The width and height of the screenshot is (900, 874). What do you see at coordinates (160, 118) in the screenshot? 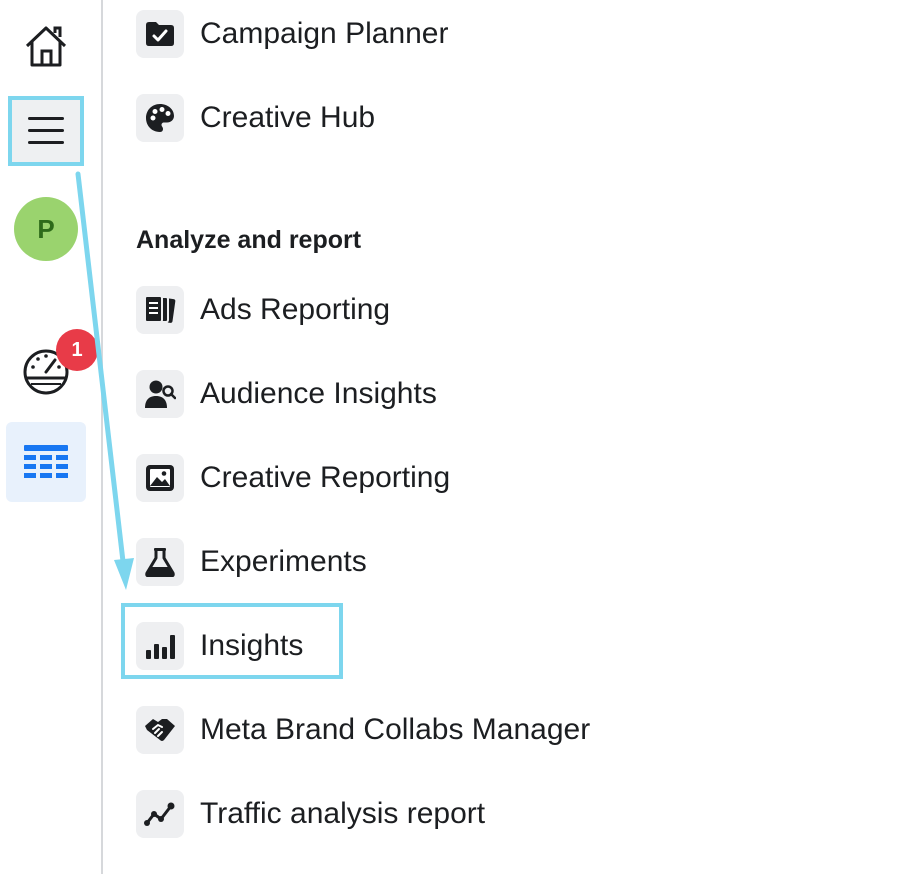
I see `palette-icon` at bounding box center [160, 118].